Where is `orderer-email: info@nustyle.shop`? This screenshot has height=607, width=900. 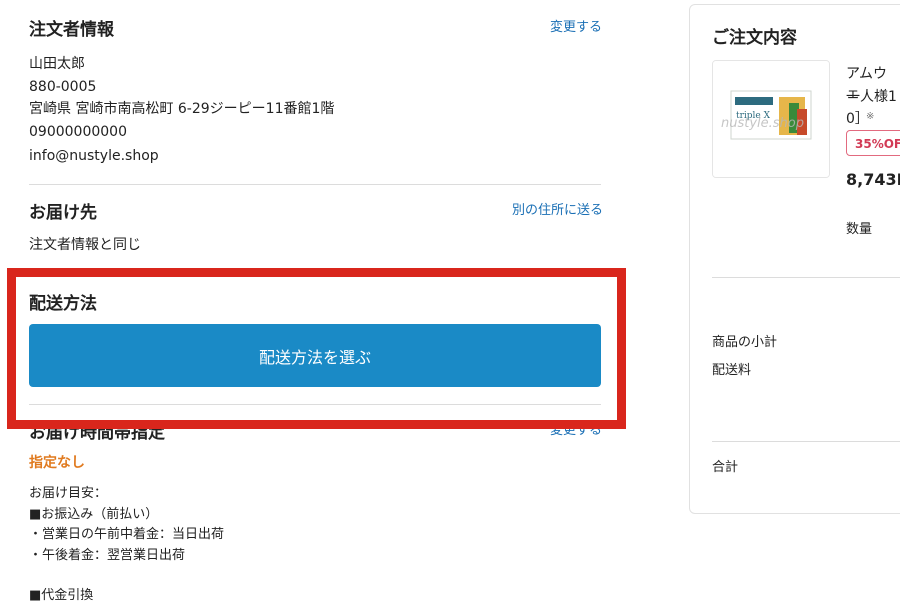
orderer-email: info@nustyle.shop is located at coordinates (94, 156).